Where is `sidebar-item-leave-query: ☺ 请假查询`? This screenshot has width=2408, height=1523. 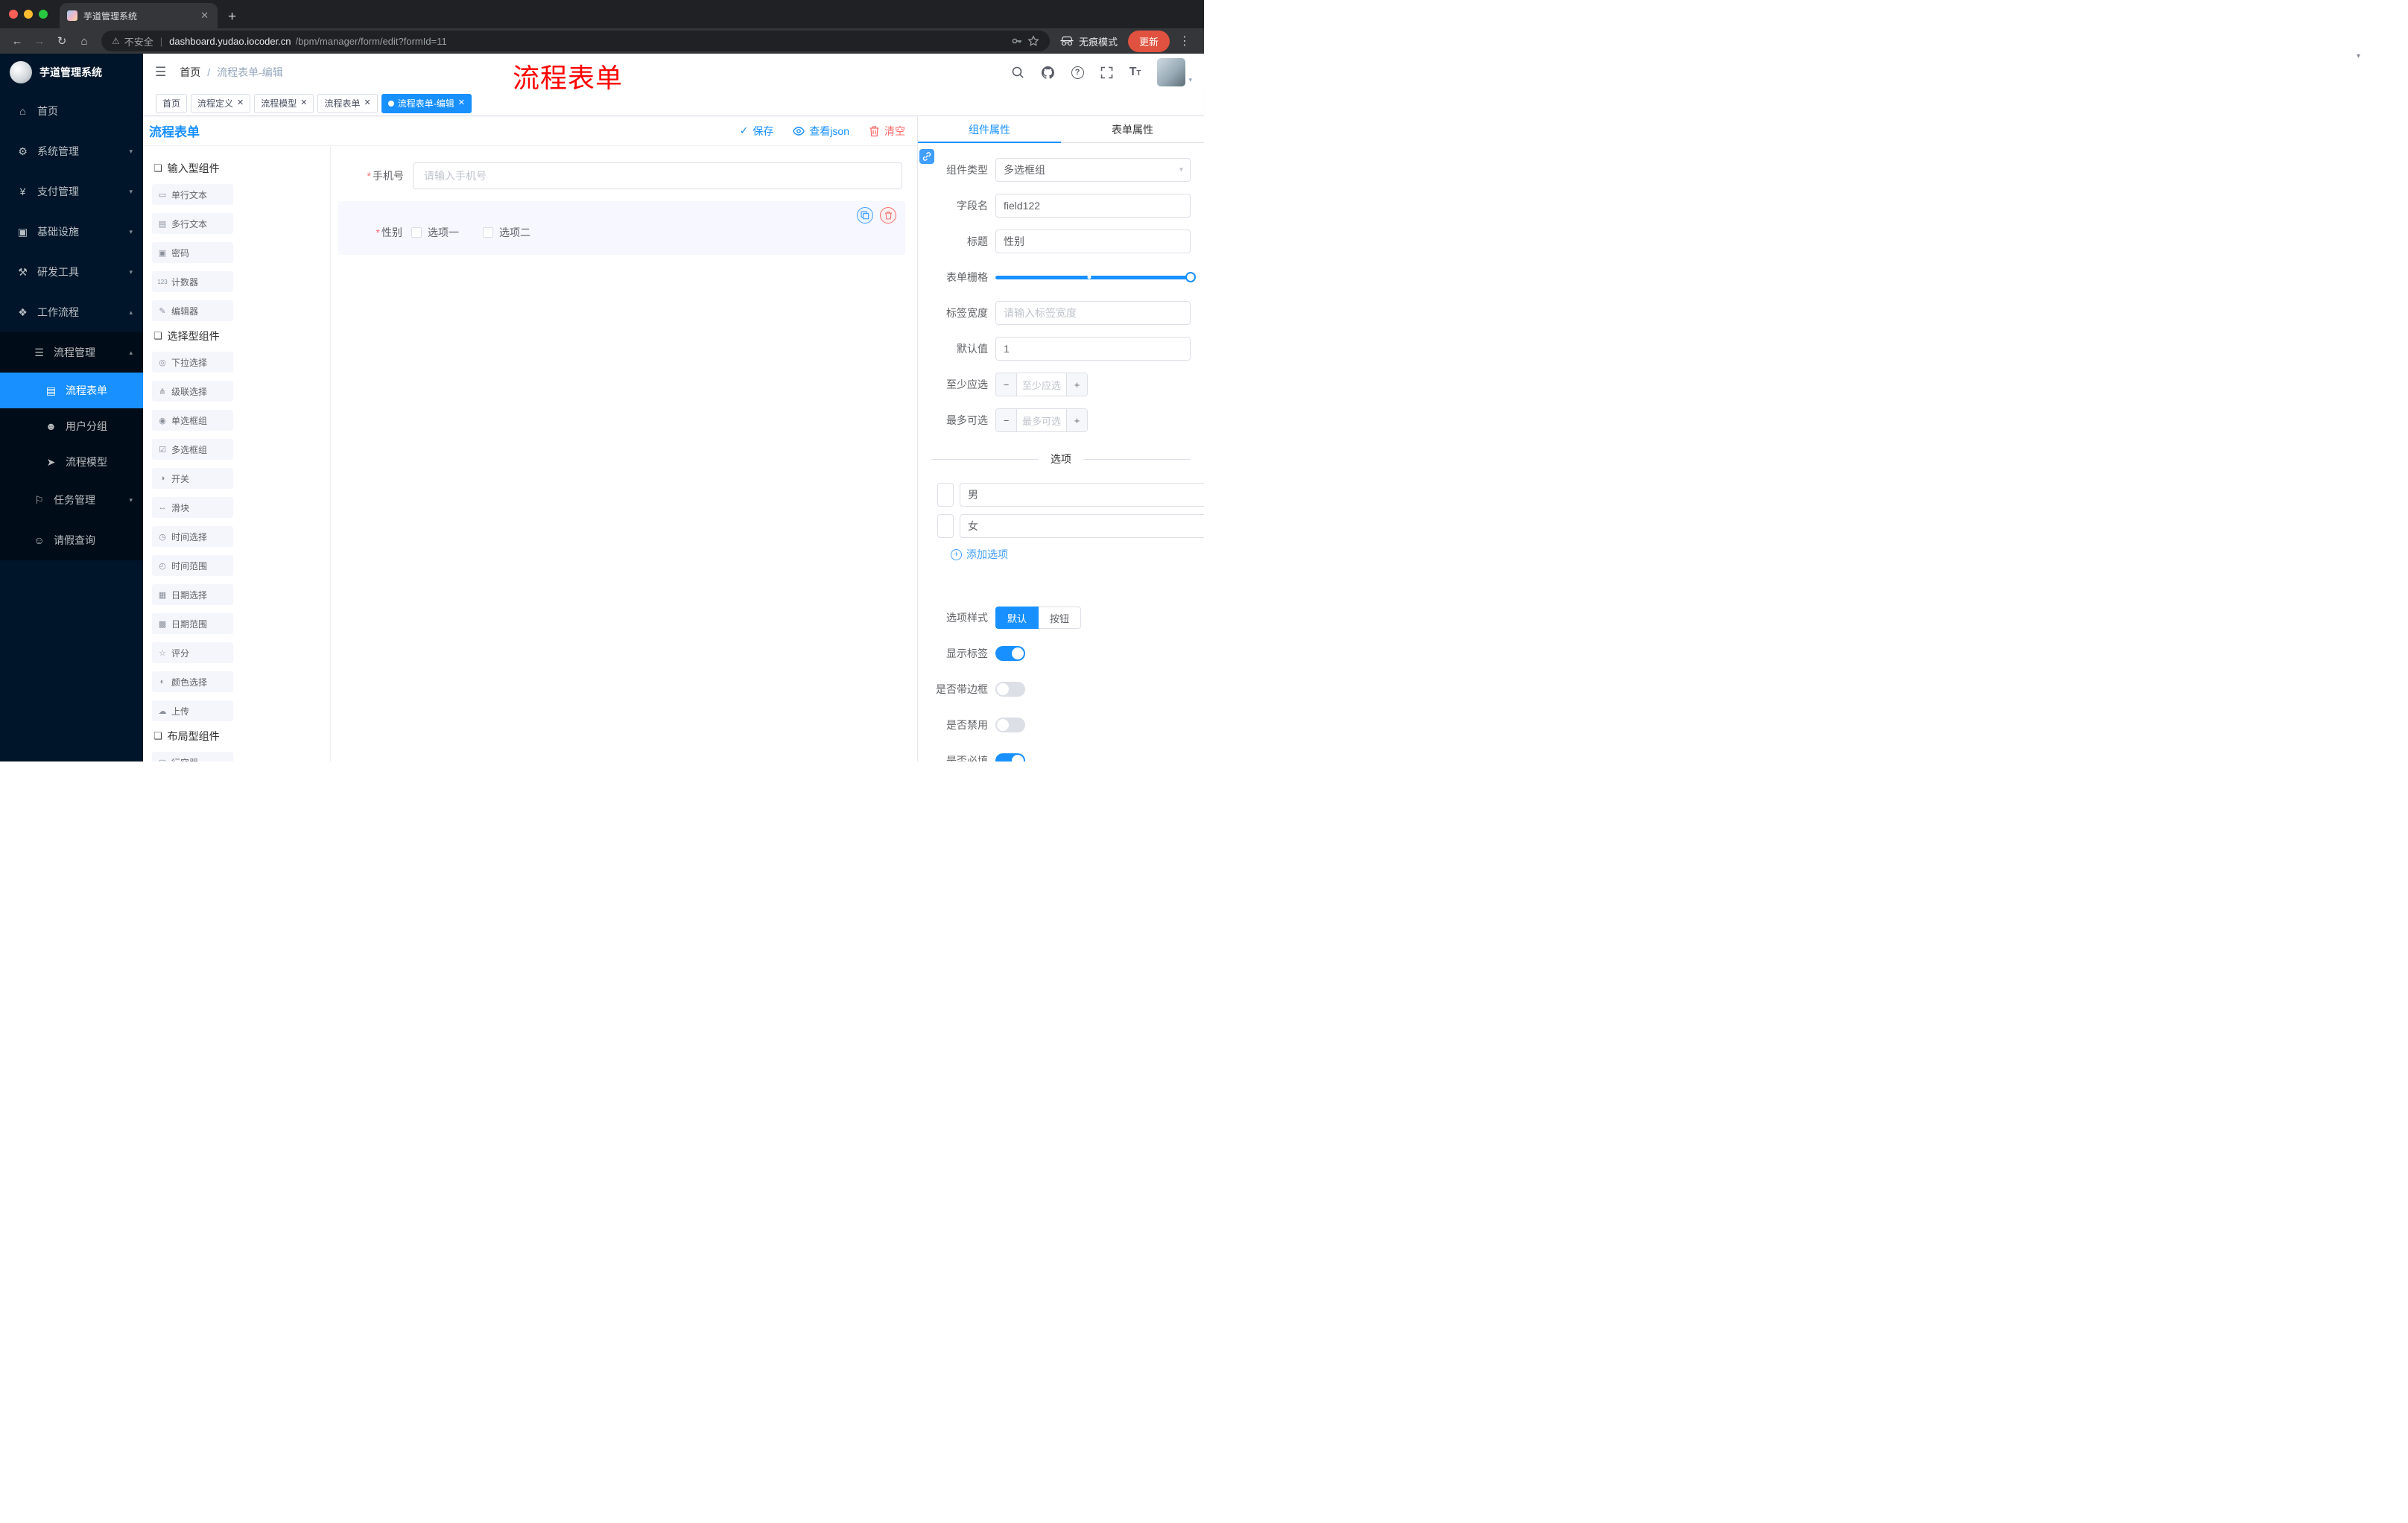 sidebar-item-leave-query: ☺ 请假查询 is located at coordinates (71, 540).